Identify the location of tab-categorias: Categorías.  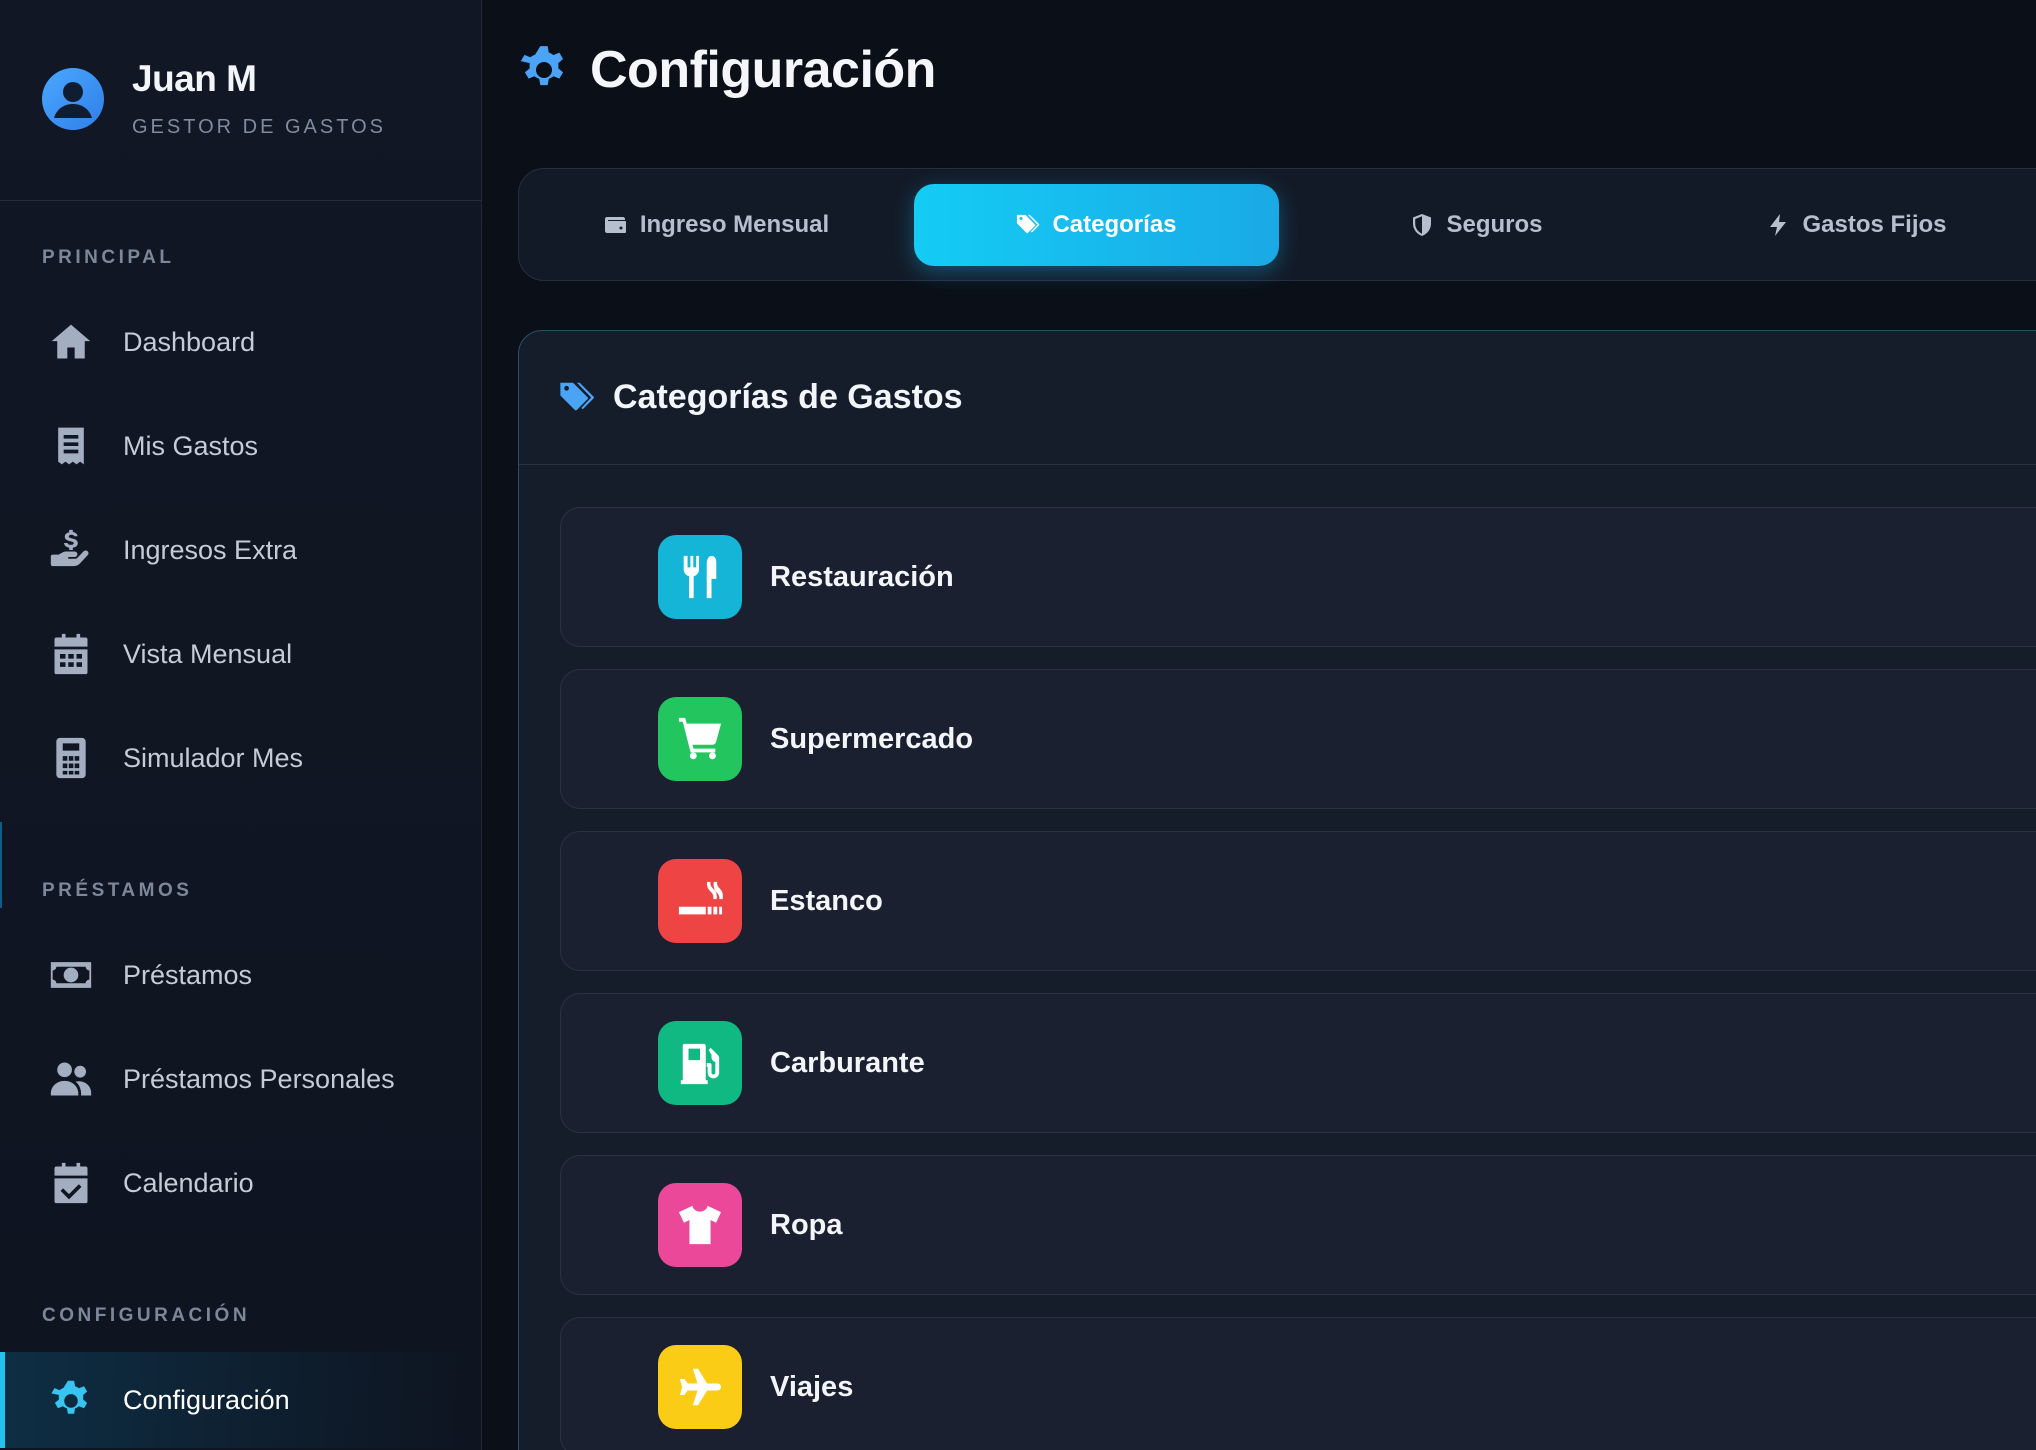
(1096, 225).